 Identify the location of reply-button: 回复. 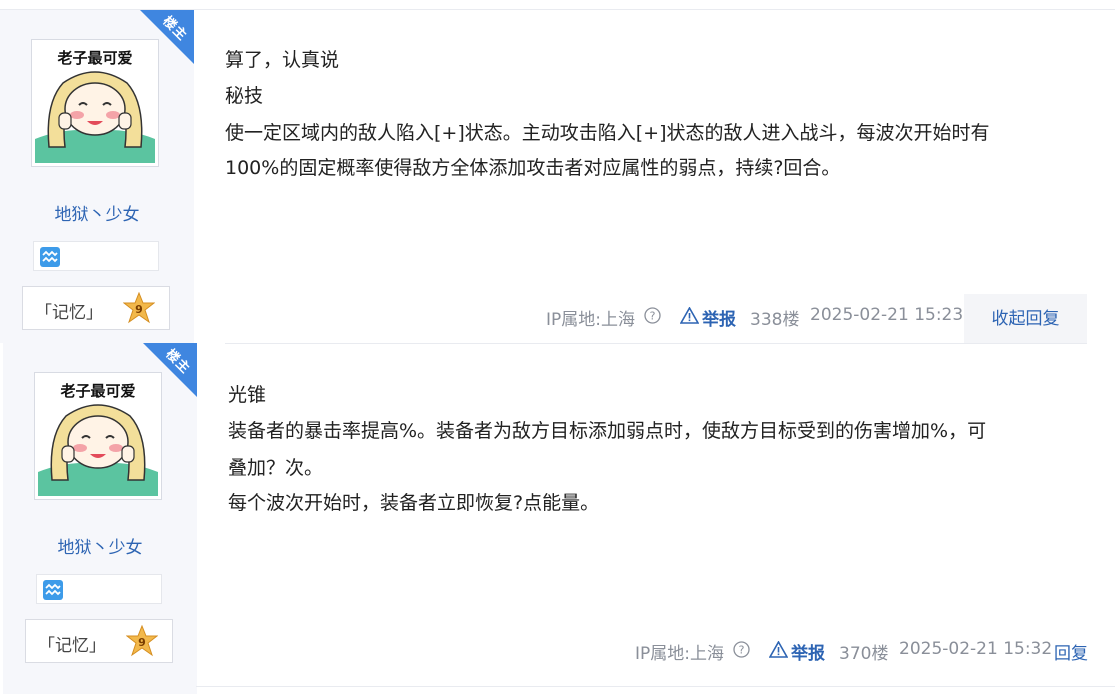
(1071, 651).